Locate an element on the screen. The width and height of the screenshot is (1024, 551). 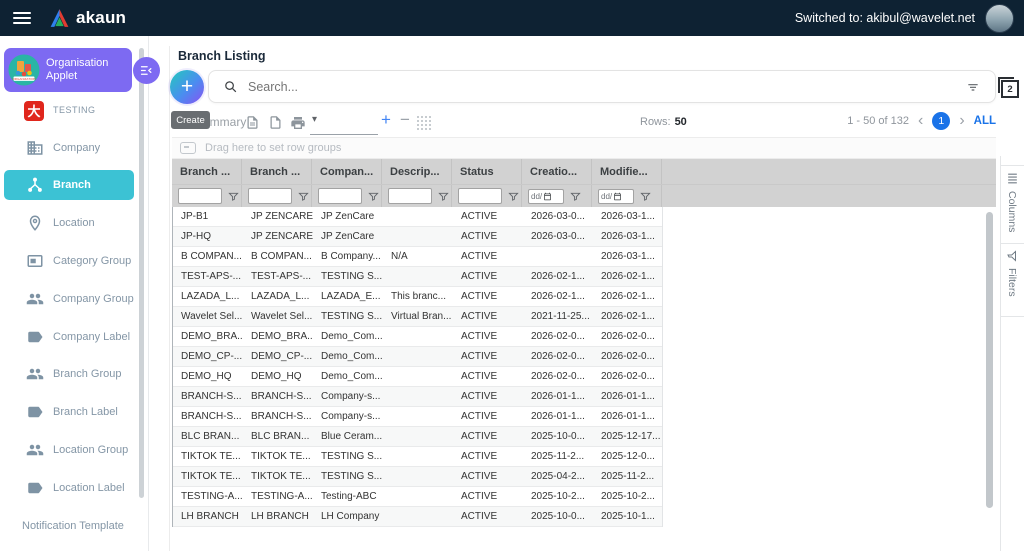
tab-filters: Filters is located at coordinates (1012, 280).